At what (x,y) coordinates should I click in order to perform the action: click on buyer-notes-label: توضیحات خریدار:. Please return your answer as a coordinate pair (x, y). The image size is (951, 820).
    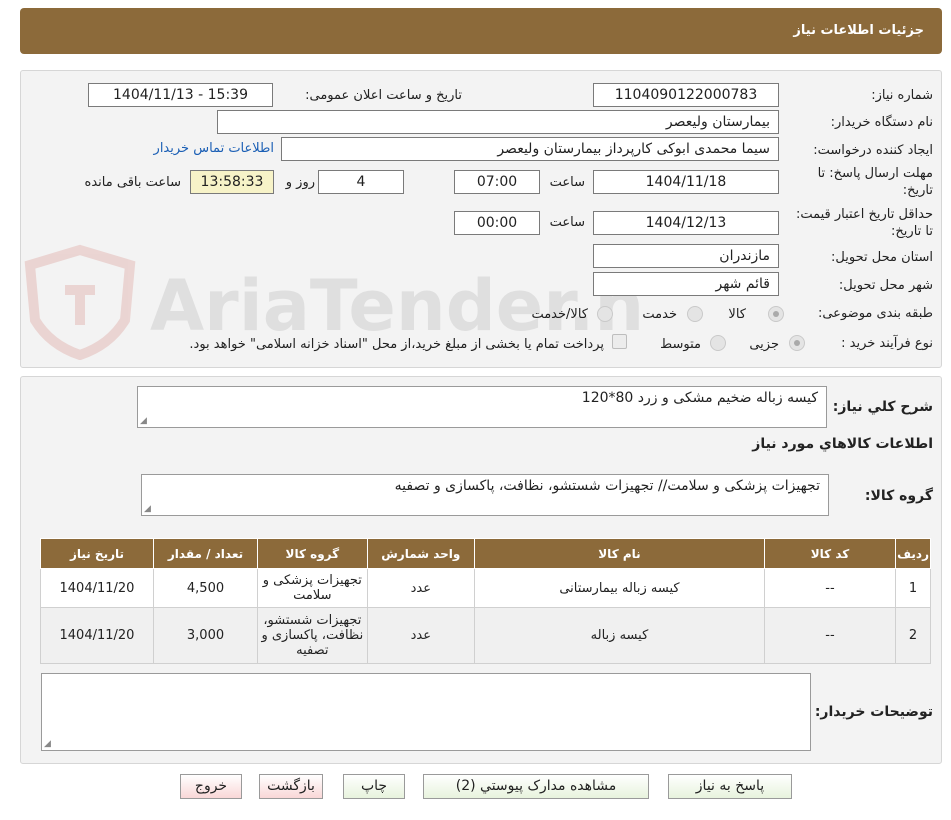
    Looking at the image, I should click on (873, 712).